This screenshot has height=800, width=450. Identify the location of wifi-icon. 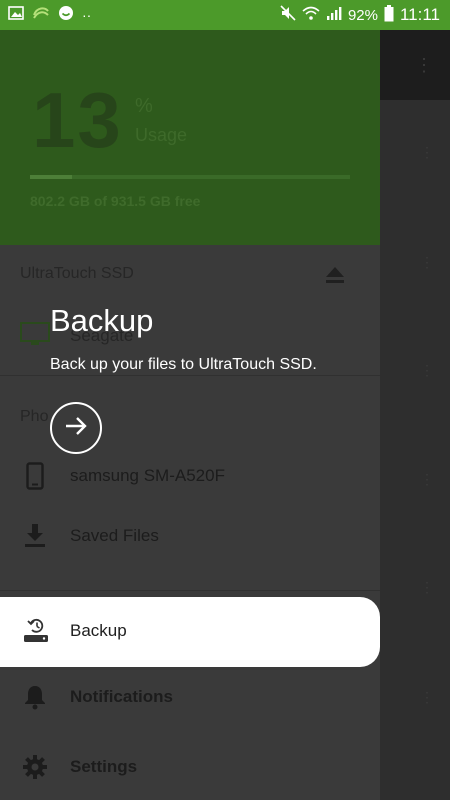
(311, 15).